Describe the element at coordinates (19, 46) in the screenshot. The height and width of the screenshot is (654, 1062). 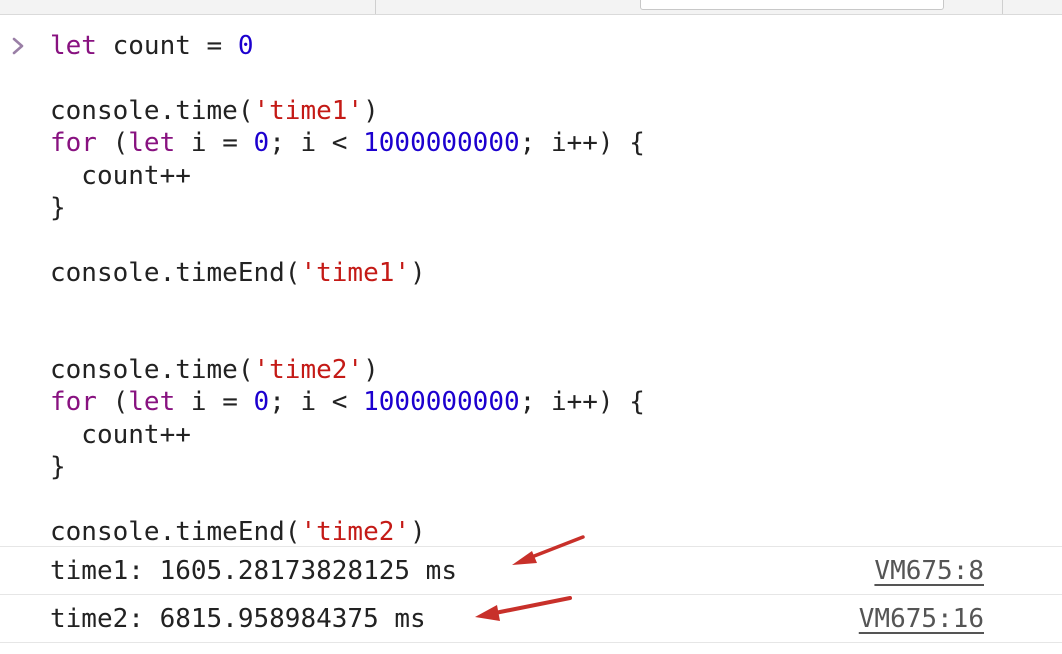
I see `chevron-right-icon` at that location.